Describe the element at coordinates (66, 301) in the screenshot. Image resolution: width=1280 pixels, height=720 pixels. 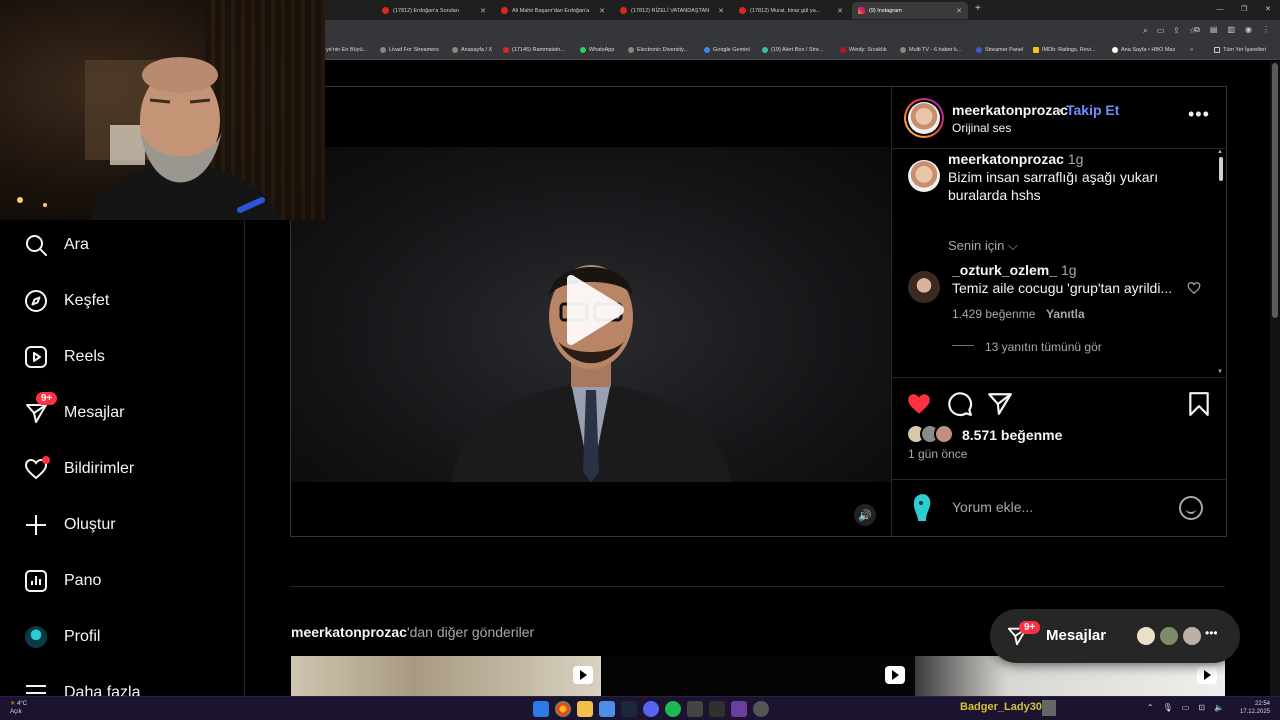
I see `sidebar-item-explore: Keşfet` at that location.